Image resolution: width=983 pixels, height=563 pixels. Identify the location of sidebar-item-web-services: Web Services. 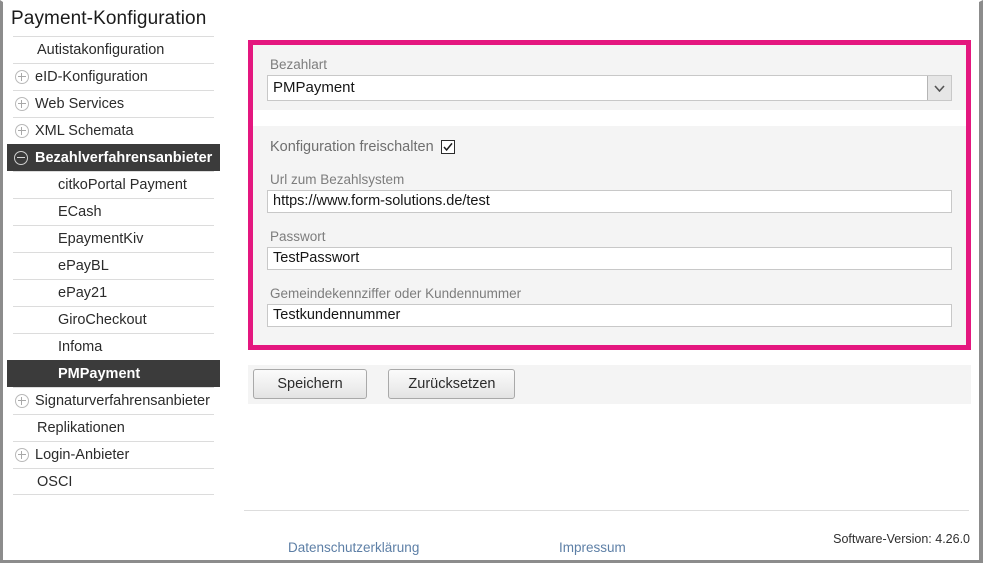
(113, 103).